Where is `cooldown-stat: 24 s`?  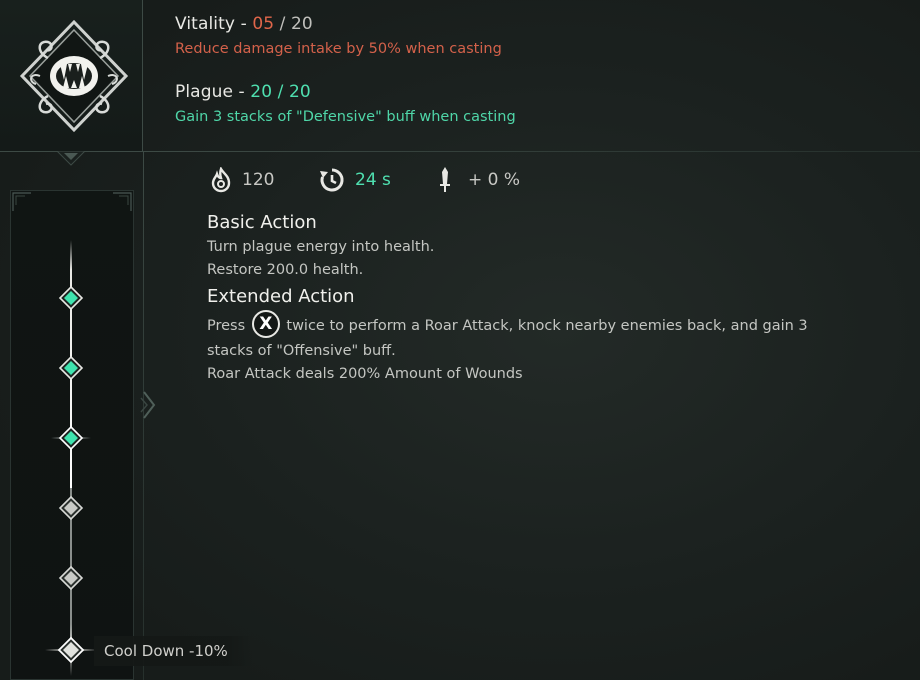
cooldown-stat: 24 s is located at coordinates (355, 180).